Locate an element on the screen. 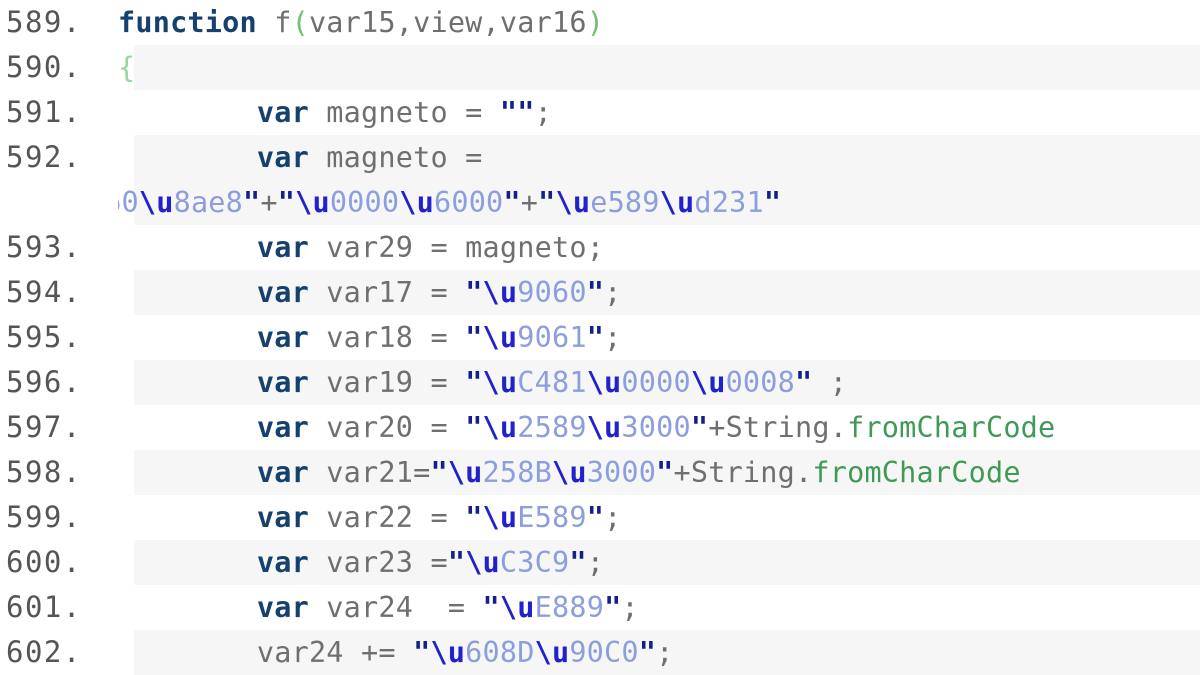 Image resolution: width=1200 pixels, height=675 pixels. code-token-hex: 6000 is located at coordinates (468, 202).